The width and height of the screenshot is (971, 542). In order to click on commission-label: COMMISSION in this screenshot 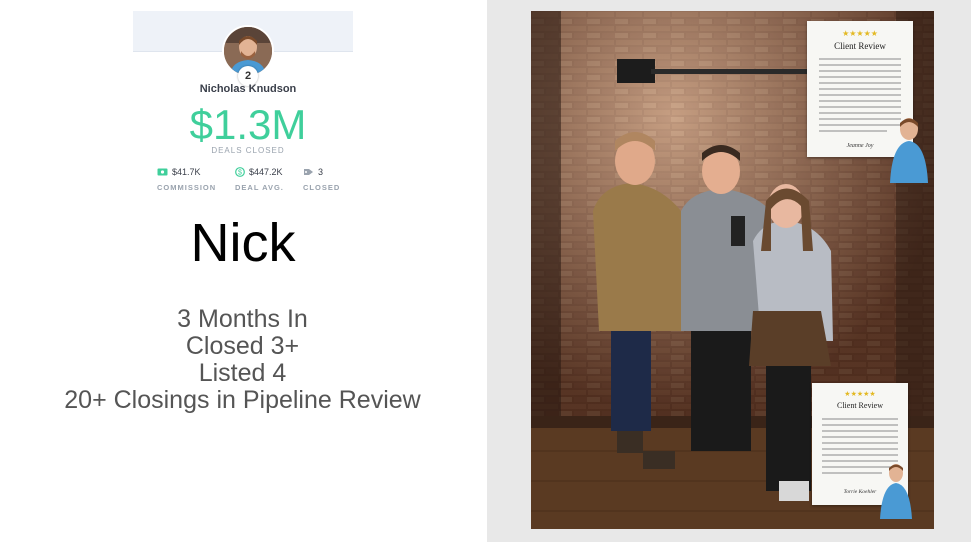, I will do `click(187, 187)`.